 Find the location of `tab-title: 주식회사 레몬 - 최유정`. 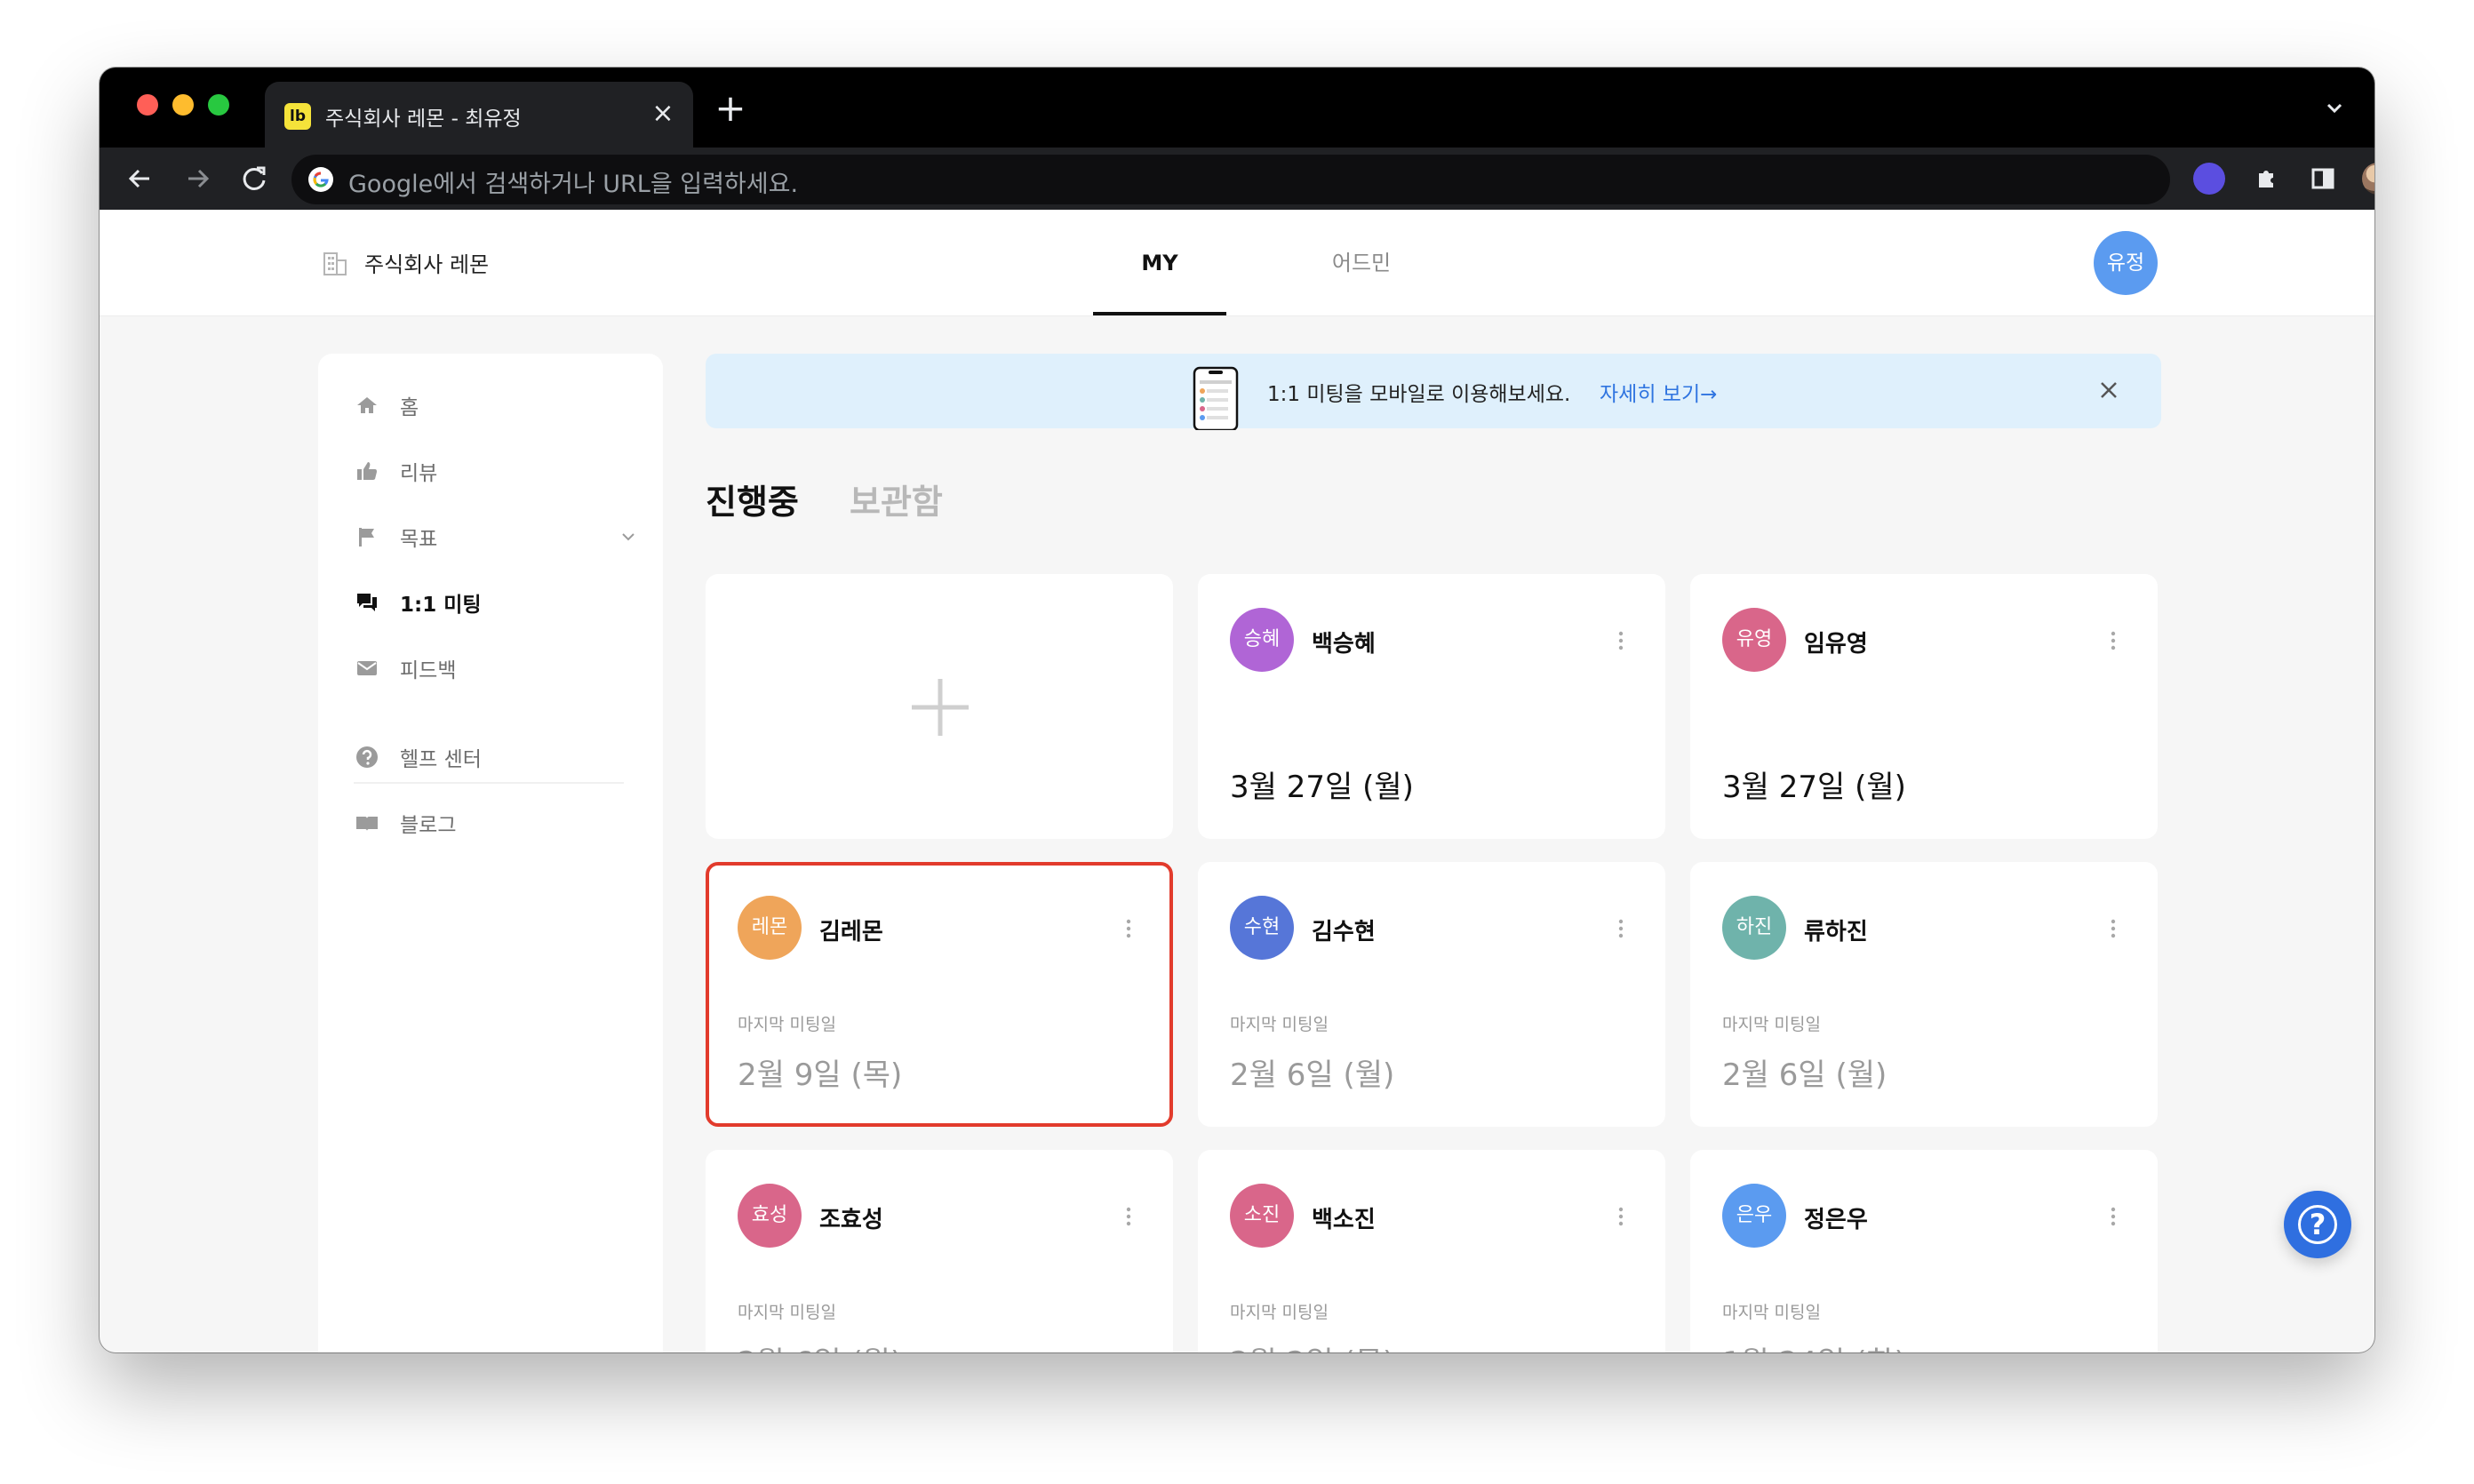

tab-title: 주식회사 레몬 - 최유정 is located at coordinates (423, 119).